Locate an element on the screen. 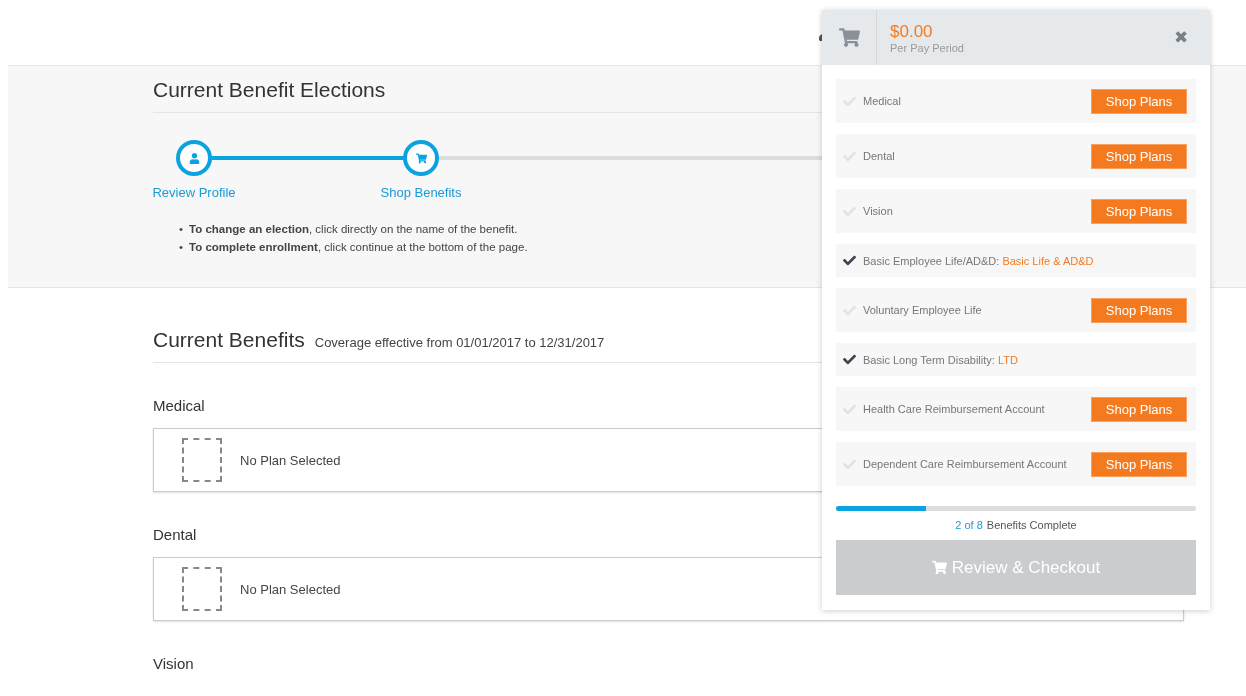  benefit-name: Dental is located at coordinates (879, 156).